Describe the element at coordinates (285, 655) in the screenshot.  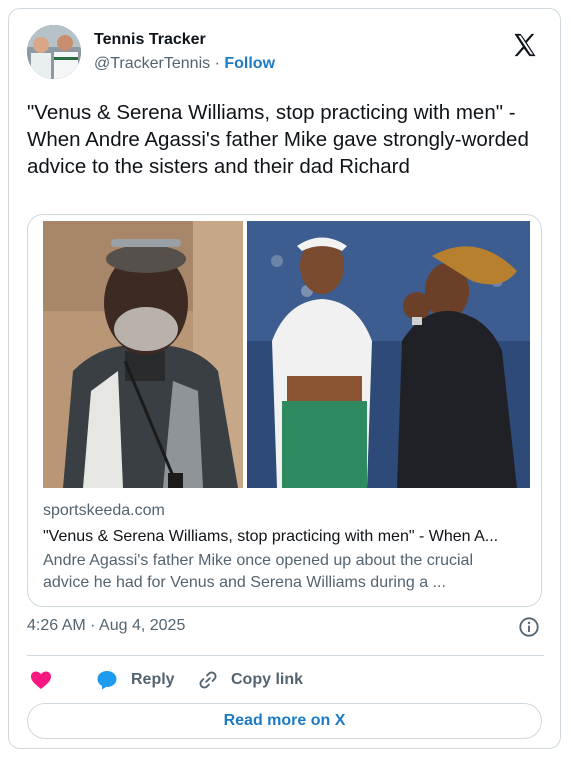
I see `divider` at that location.